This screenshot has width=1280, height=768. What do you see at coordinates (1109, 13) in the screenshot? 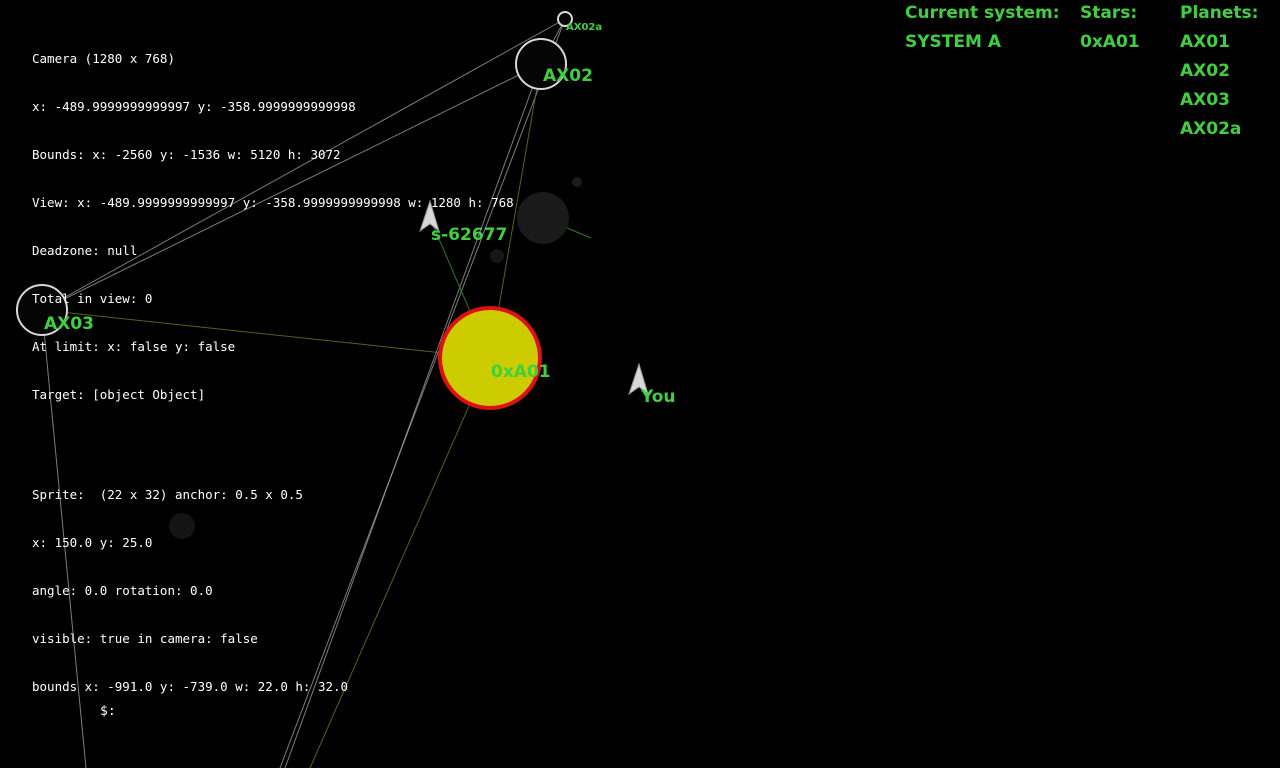
I see `hud-stars-label: Stars:` at bounding box center [1109, 13].